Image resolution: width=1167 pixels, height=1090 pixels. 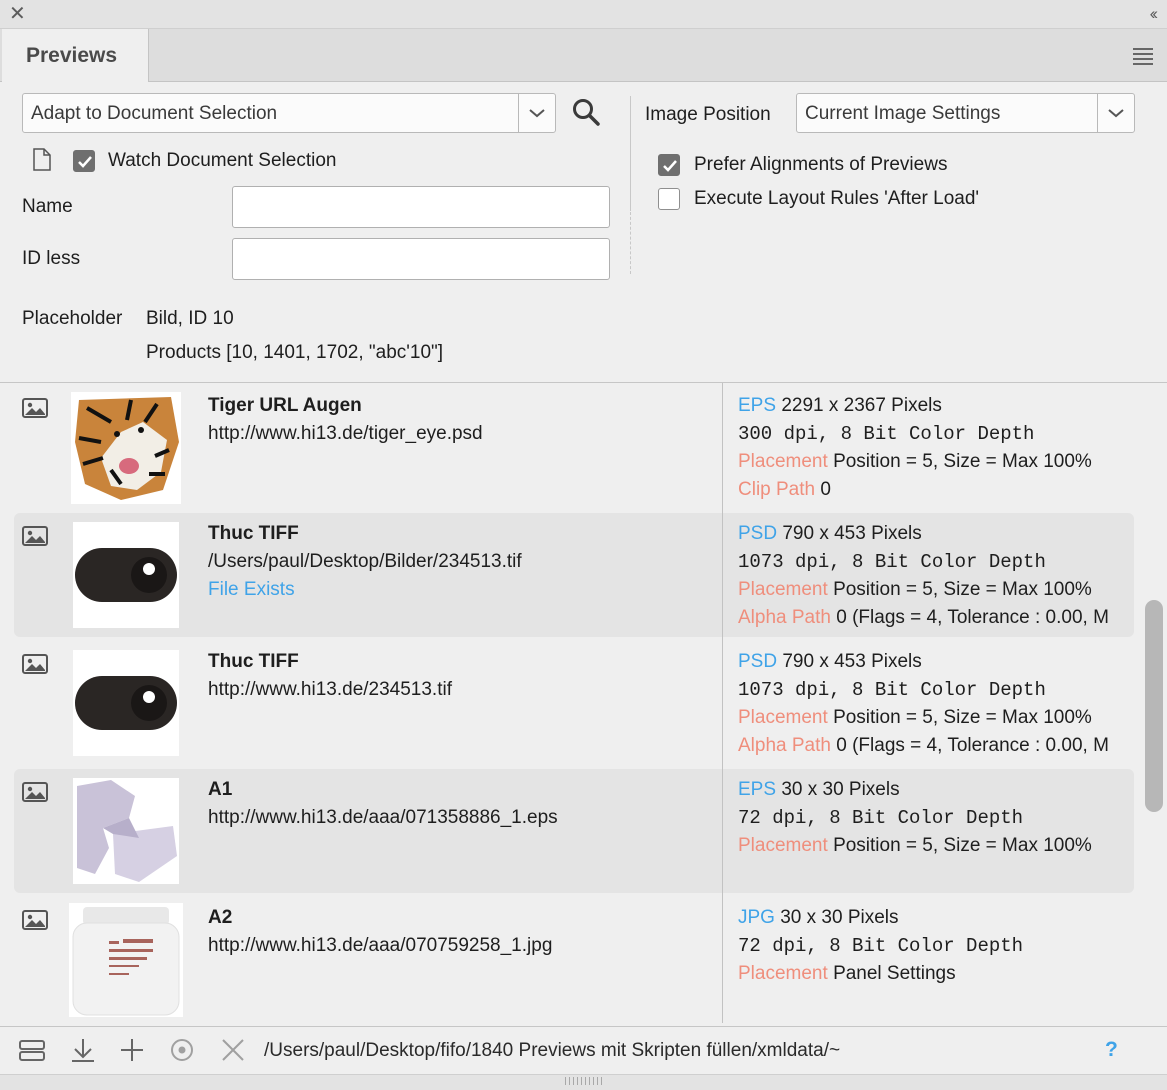 I want to click on list-view-icon, so click(x=32, y=1050).